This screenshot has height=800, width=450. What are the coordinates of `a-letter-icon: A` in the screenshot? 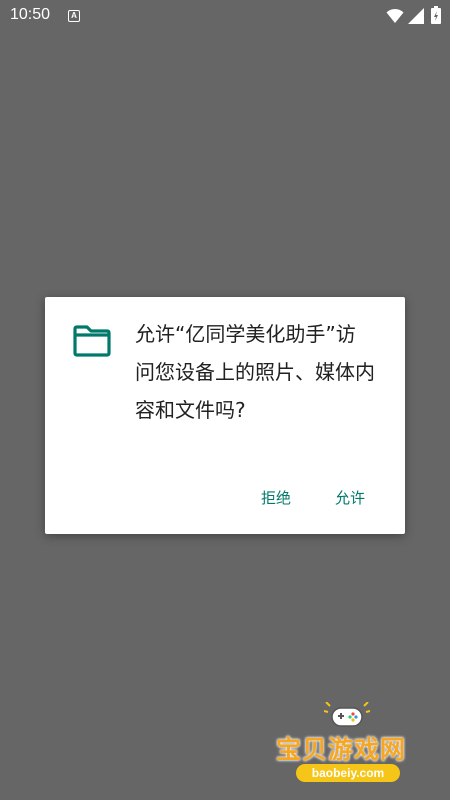 It's located at (74, 16).